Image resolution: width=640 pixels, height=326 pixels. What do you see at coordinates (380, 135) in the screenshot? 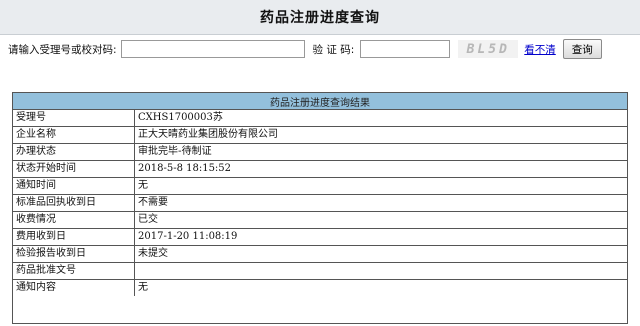
I see `row-value: 正大天晴药业集团股份有限公司` at bounding box center [380, 135].